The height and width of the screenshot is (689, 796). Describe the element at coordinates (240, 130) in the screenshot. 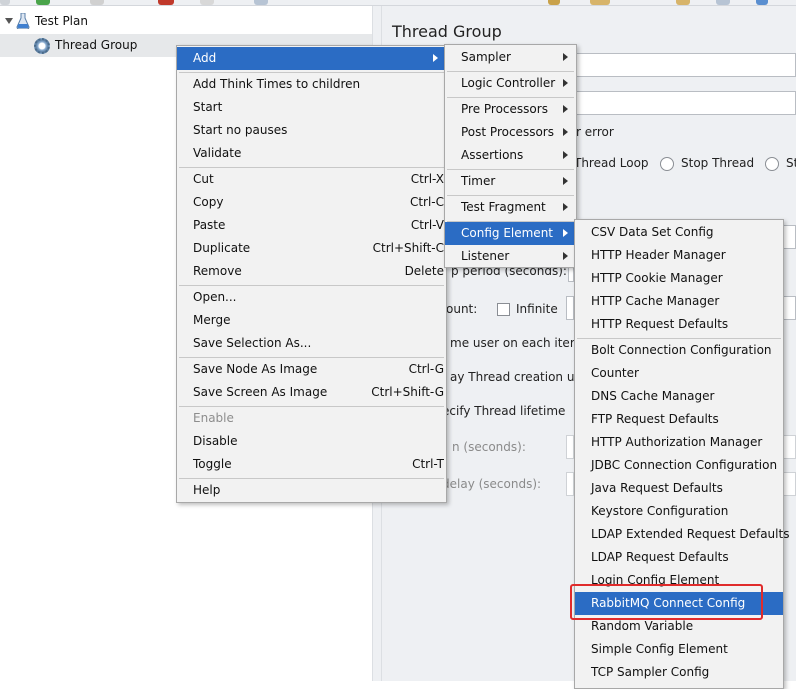

I see `menu-item-label: Start no pauses` at that location.